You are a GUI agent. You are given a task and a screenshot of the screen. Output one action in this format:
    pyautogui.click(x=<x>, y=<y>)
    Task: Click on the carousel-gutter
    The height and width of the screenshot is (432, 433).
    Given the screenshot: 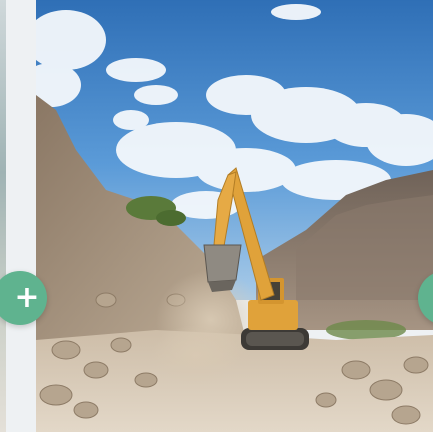 What is the action you would take?
    pyautogui.click(x=21, y=216)
    